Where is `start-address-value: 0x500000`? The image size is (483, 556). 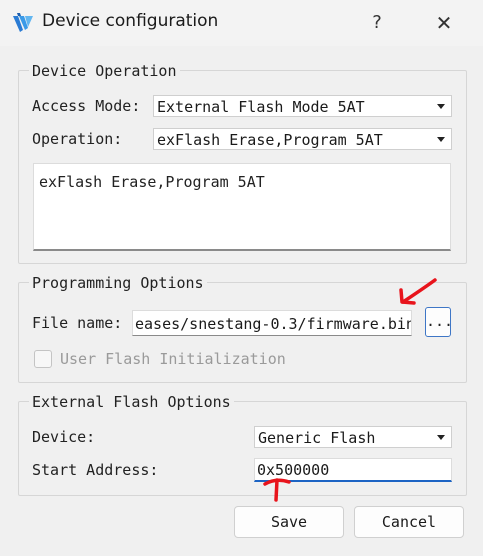
start-address-value: 0x500000 is located at coordinates (293, 470).